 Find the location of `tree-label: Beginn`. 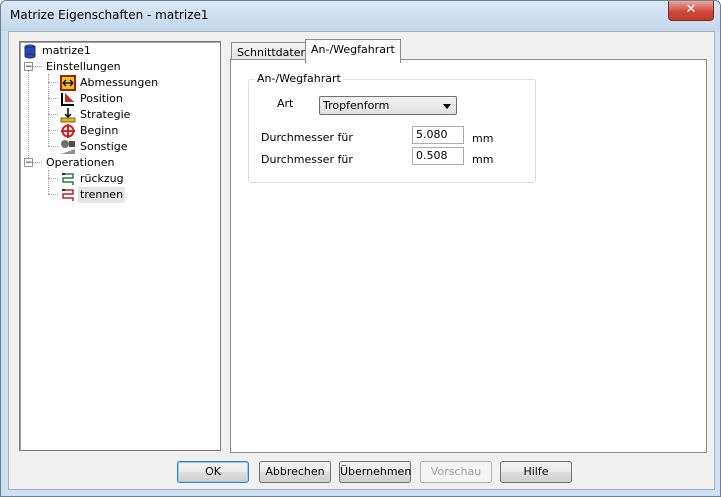

tree-label: Beginn is located at coordinates (99, 130).